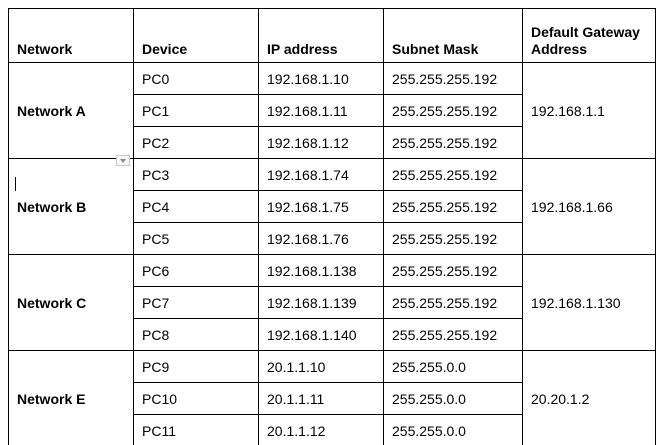 Image resolution: width=666 pixels, height=445 pixels. I want to click on header-subnet-mask: Subnet Mask, so click(453, 35).